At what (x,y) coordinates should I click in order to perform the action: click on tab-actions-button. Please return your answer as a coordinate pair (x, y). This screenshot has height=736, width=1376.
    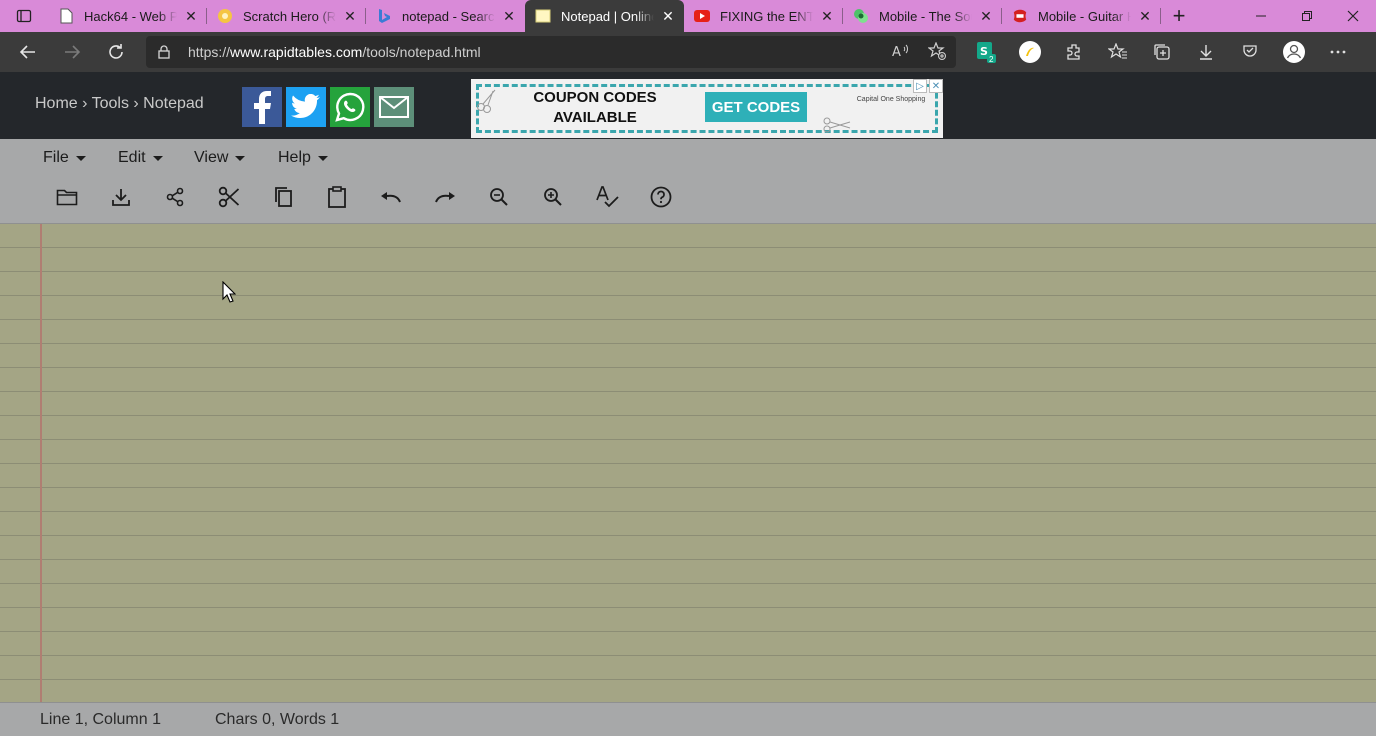
    Looking at the image, I should click on (24, 16).